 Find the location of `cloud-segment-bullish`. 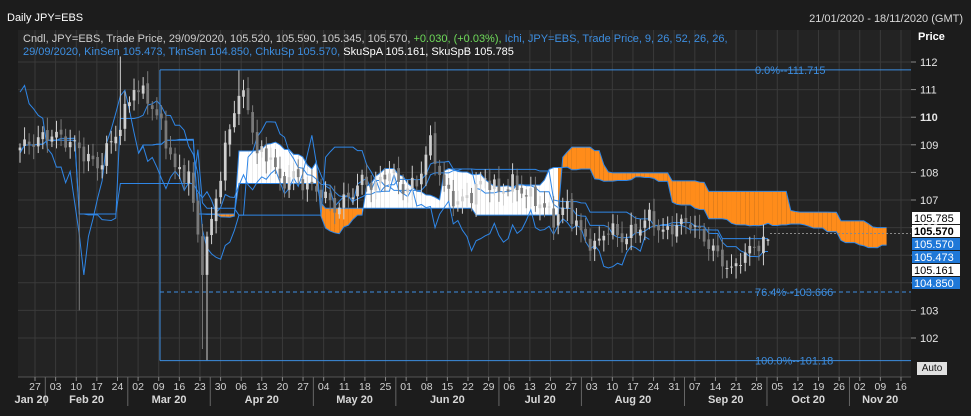

cloud-segment-bullish is located at coordinates (255, 167).